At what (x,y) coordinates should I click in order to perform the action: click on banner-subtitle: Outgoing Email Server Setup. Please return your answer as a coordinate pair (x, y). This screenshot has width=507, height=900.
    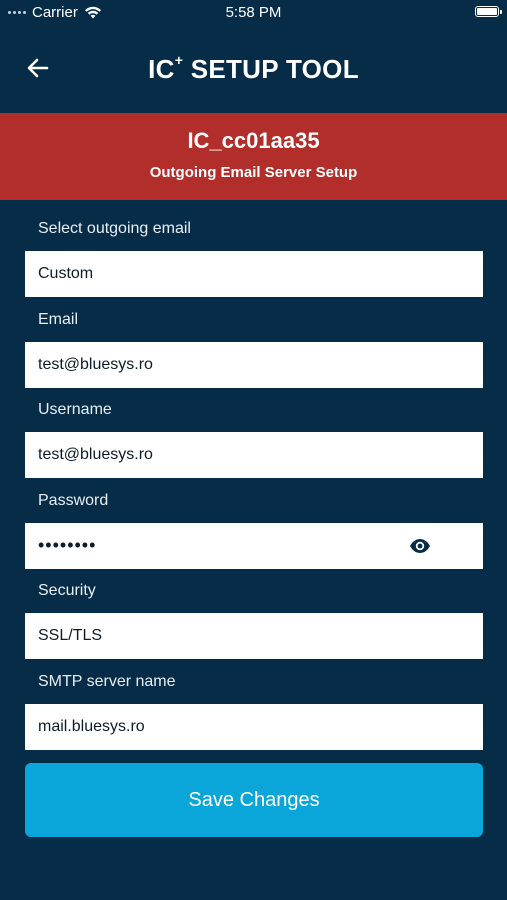
    Looking at the image, I should click on (253, 172).